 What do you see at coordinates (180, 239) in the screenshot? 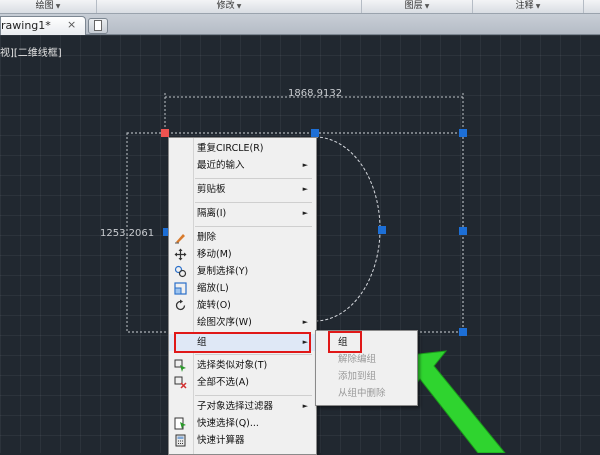
I see `eraser-icon` at bounding box center [180, 239].